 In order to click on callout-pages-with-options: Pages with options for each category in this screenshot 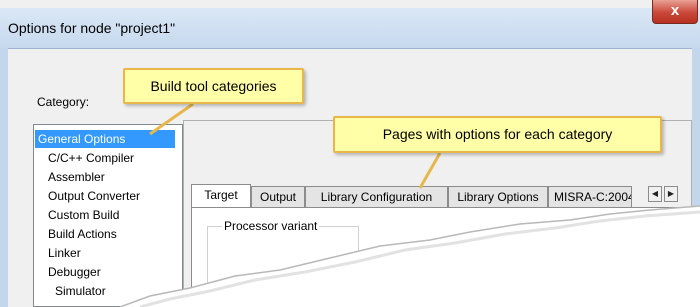, I will do `click(497, 134)`.